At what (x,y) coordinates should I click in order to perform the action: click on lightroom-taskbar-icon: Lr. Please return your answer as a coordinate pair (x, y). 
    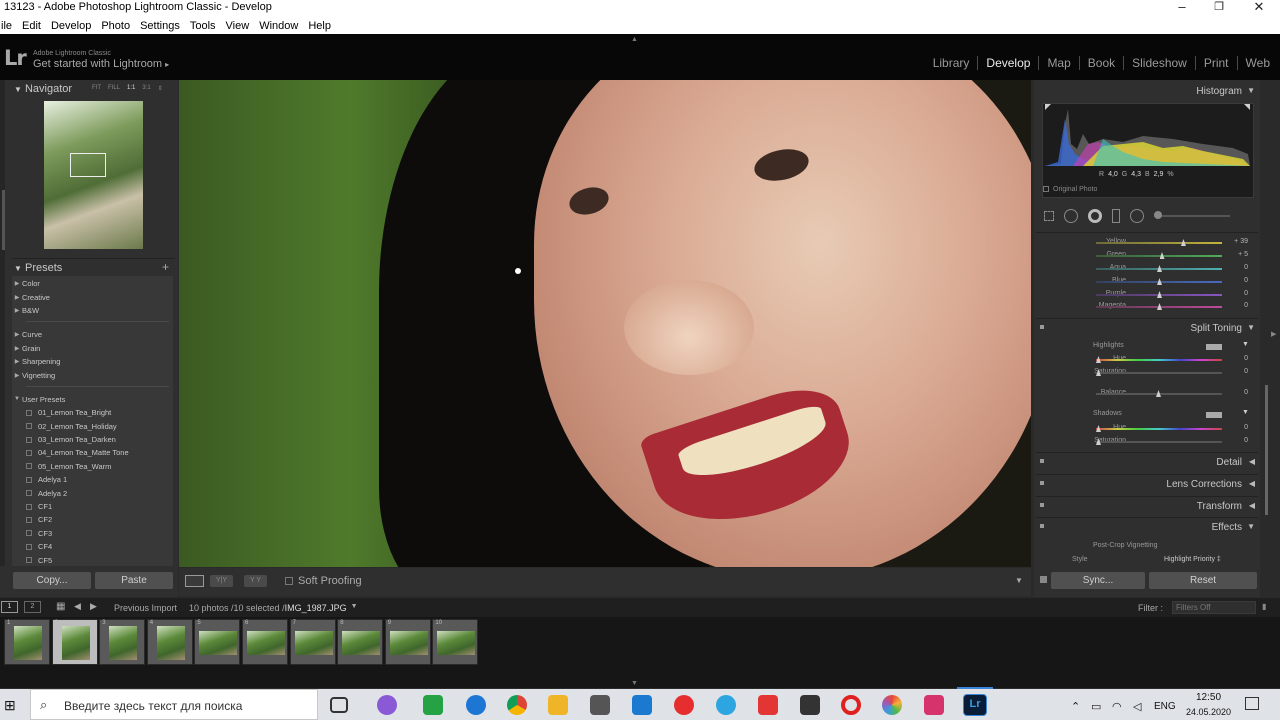
    Looking at the image, I should click on (975, 705).